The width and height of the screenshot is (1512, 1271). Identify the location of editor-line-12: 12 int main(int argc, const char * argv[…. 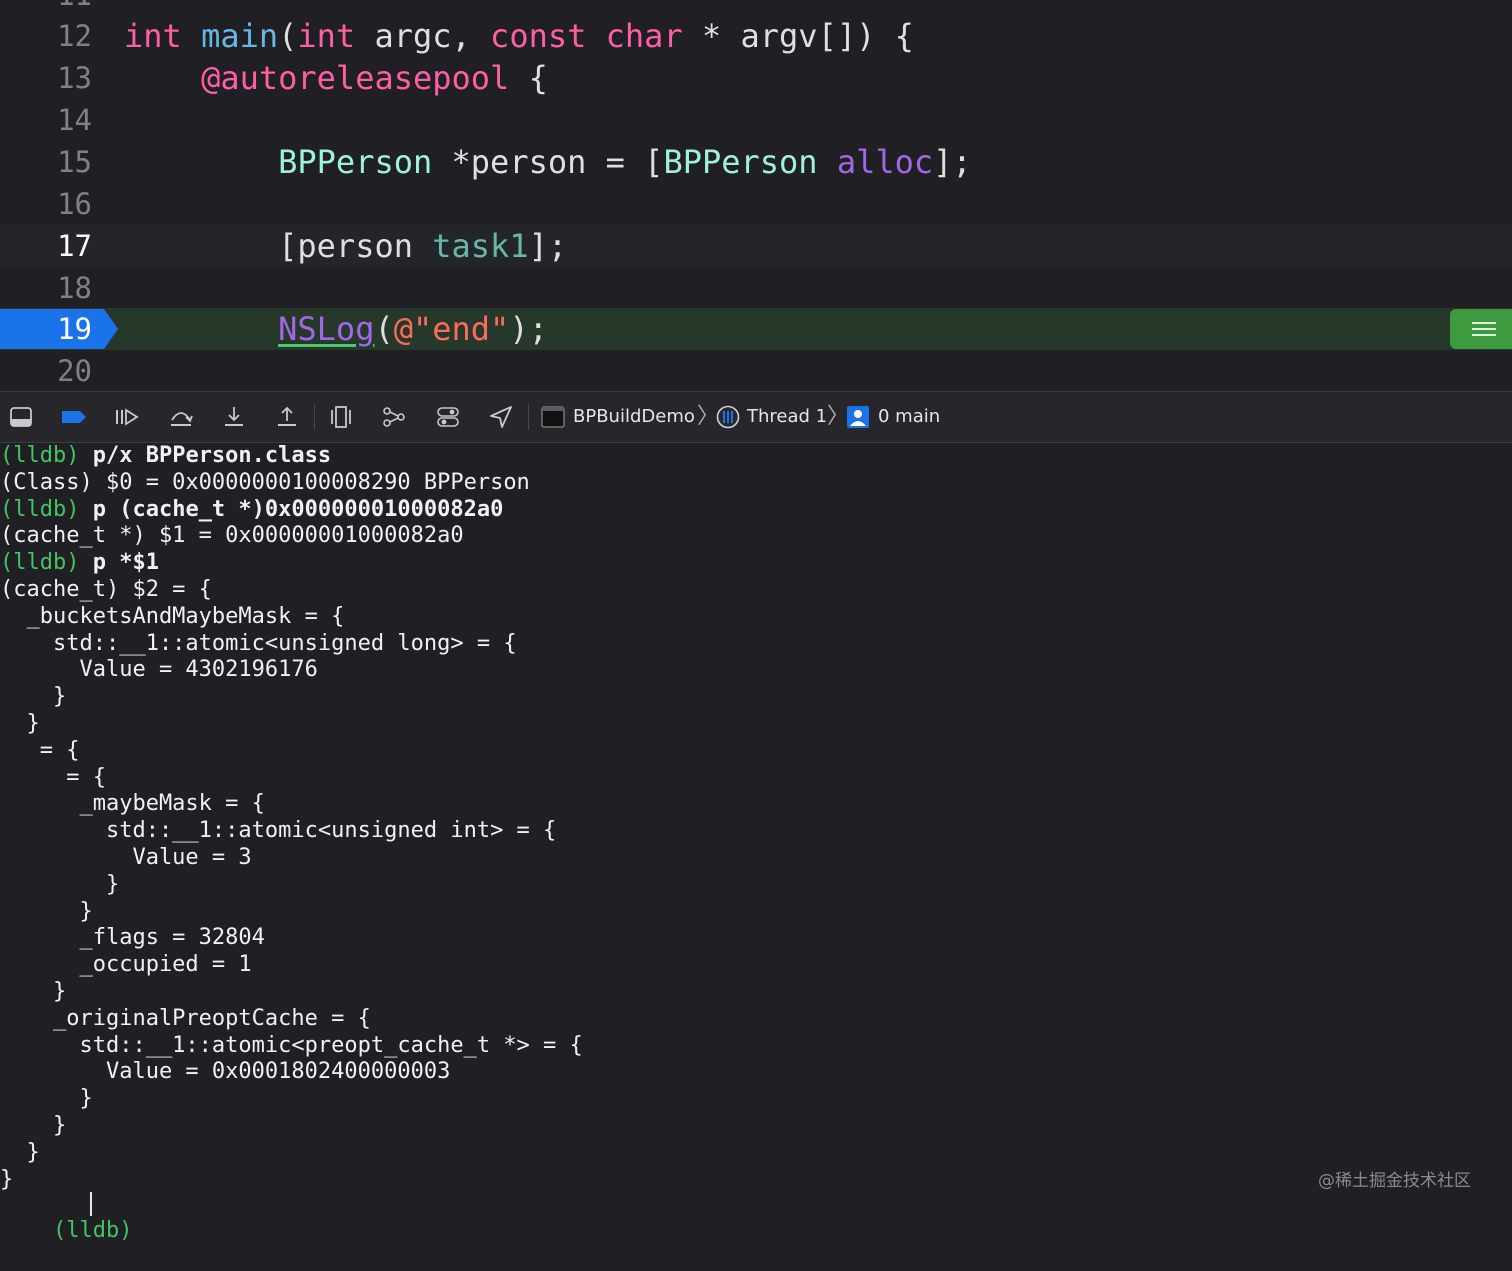
(756, 36).